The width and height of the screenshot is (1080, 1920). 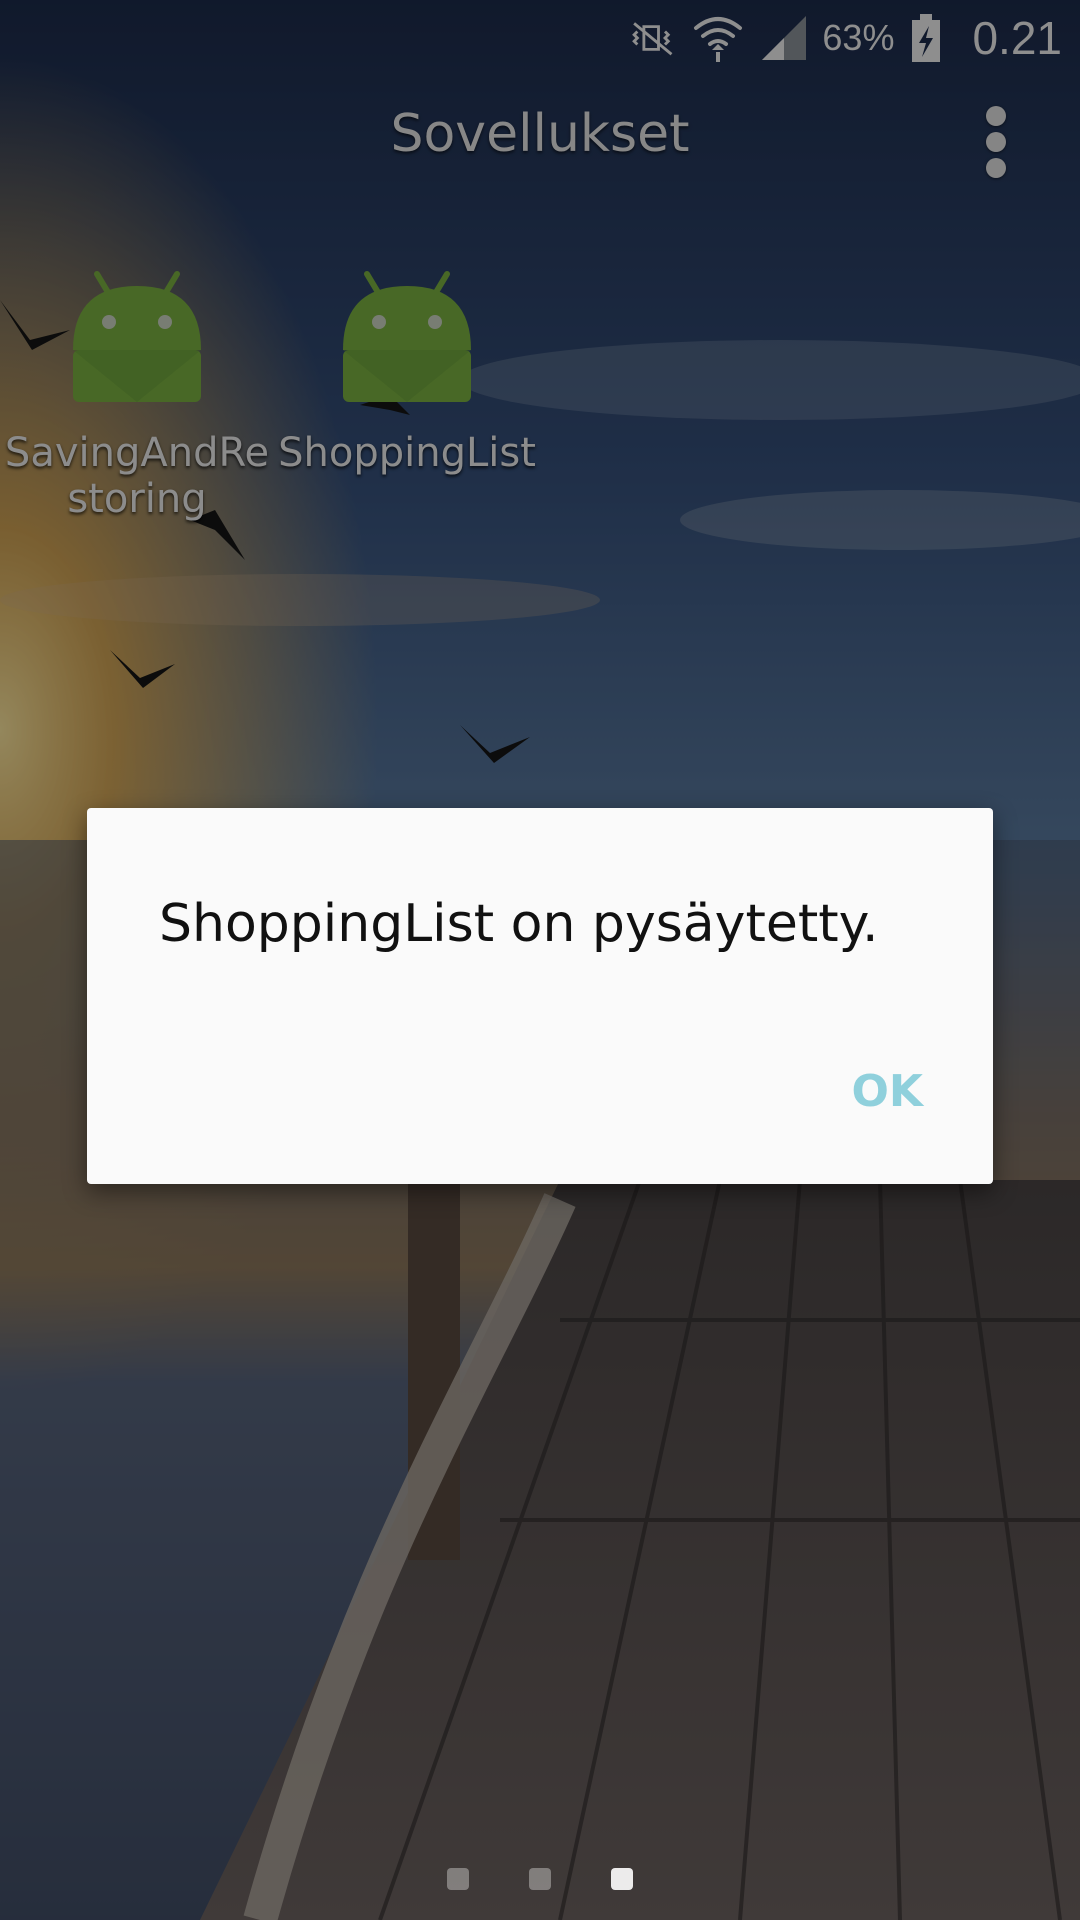 What do you see at coordinates (622, 1879) in the screenshot?
I see `page-dot-active` at bounding box center [622, 1879].